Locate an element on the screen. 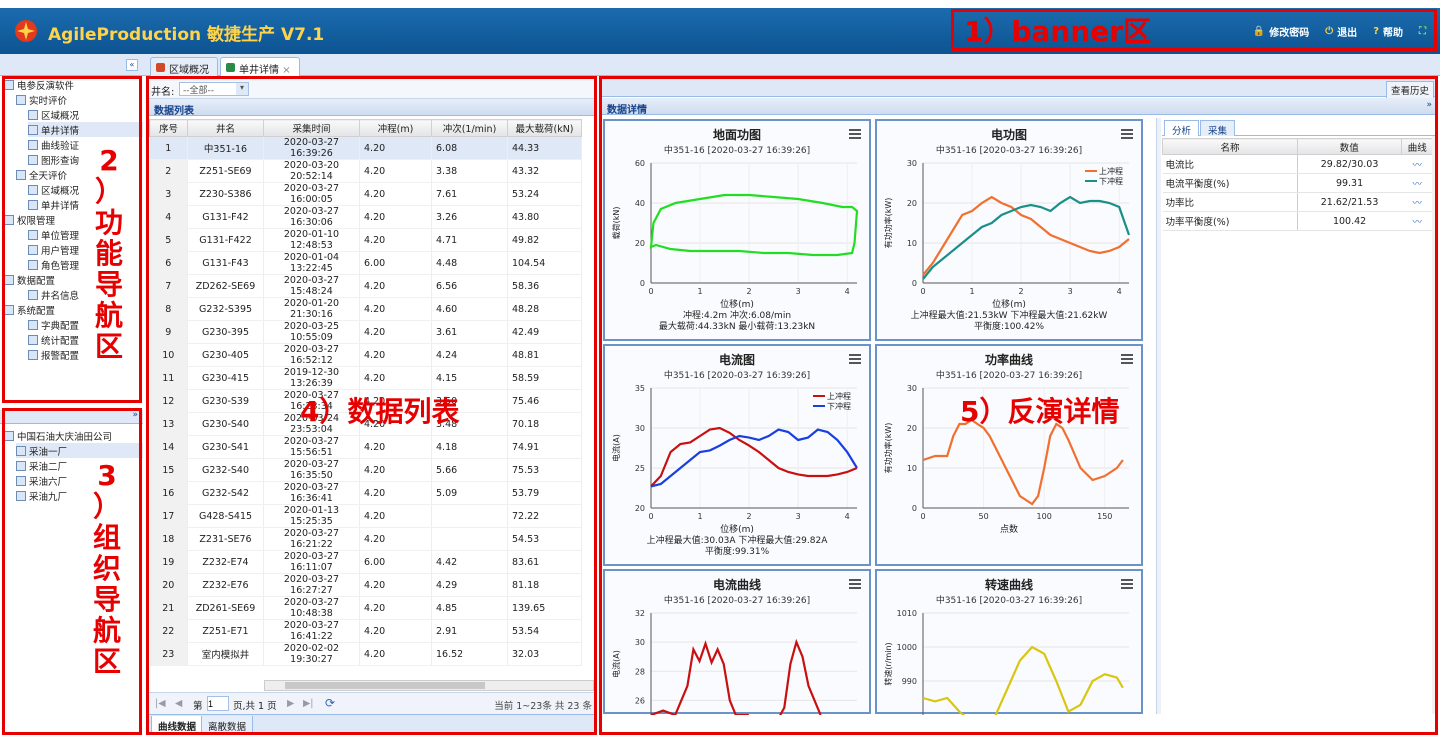 This screenshot has width=1440, height=747. org-item: 采油六厂 is located at coordinates (79, 480).